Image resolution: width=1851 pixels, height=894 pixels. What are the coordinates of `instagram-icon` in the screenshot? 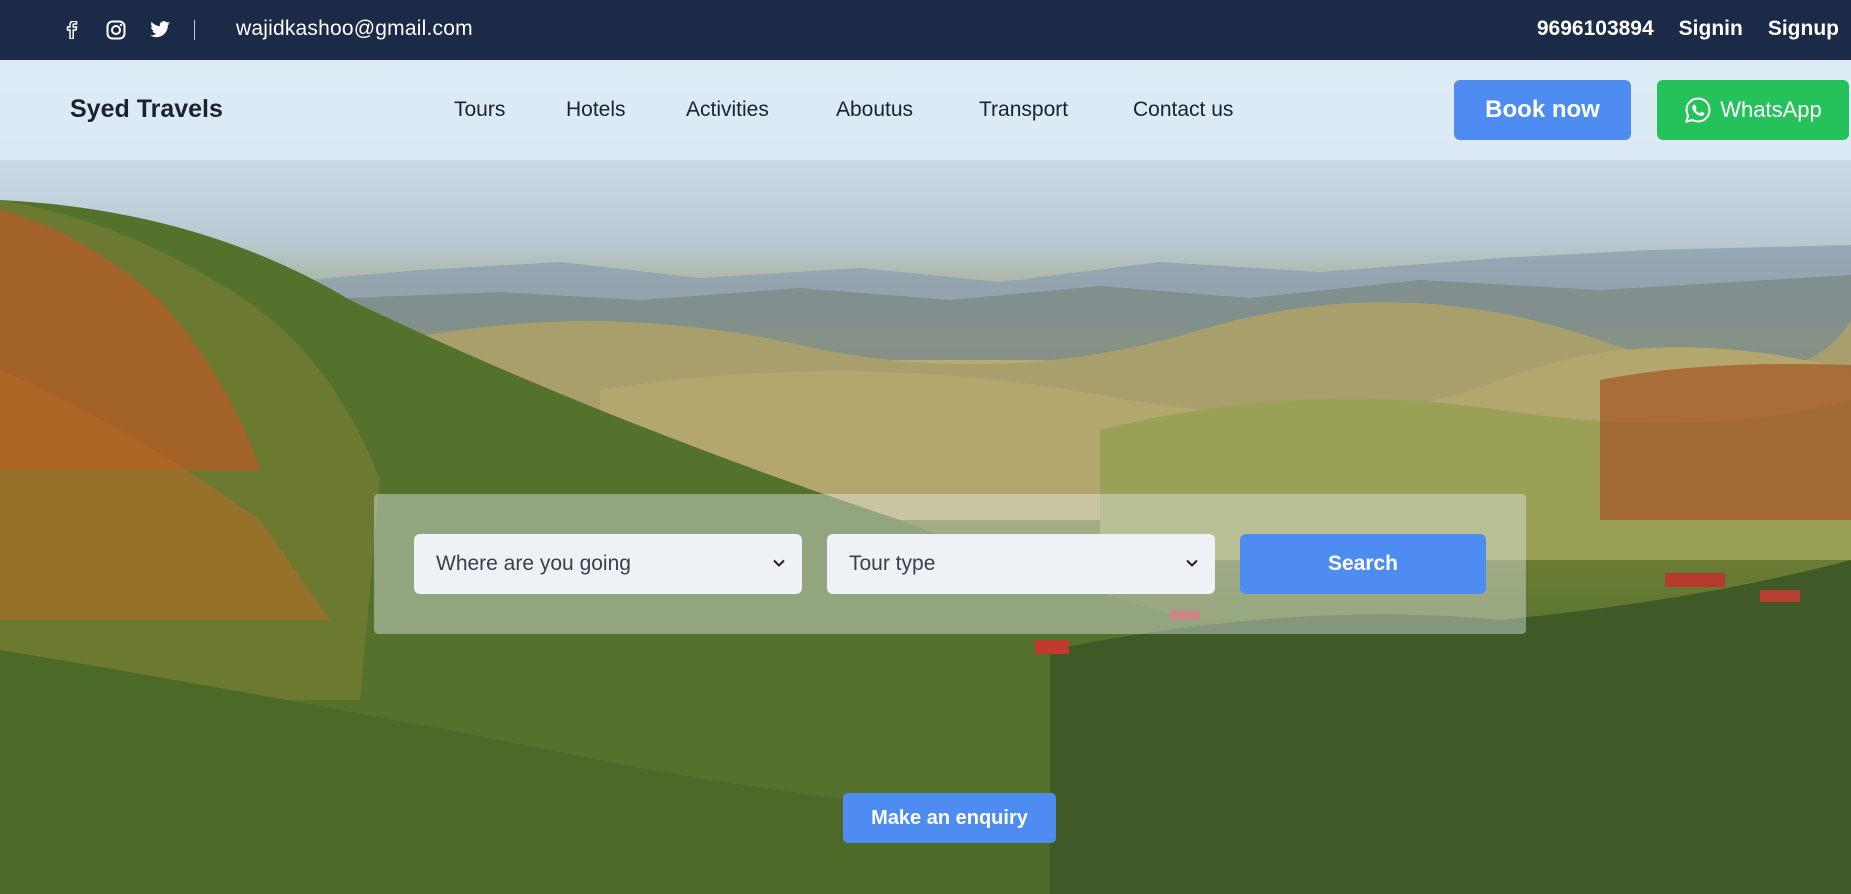 It's located at (116, 30).